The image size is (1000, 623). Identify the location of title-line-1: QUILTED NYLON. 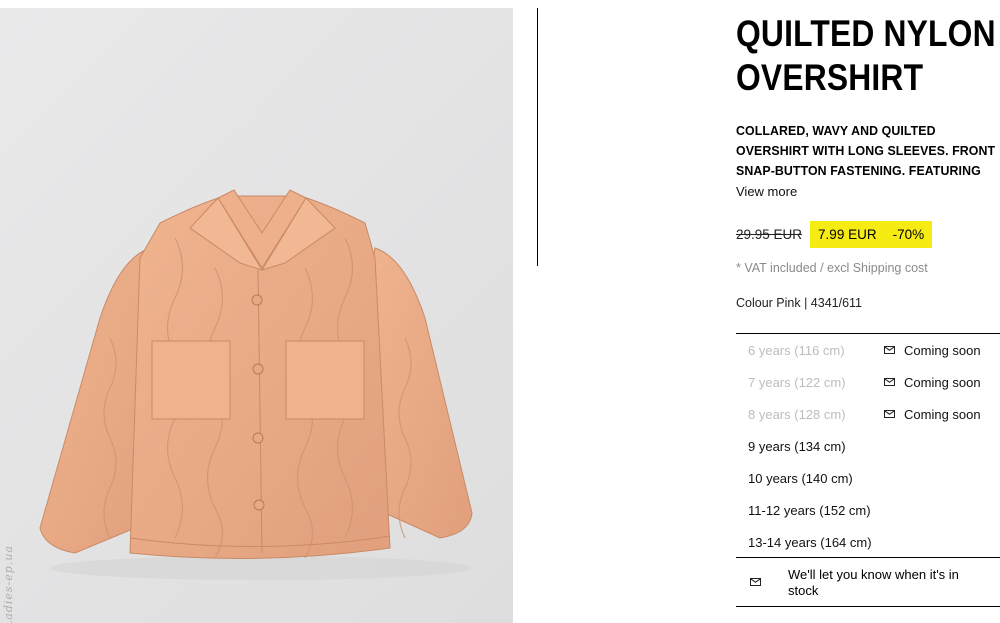
(866, 33).